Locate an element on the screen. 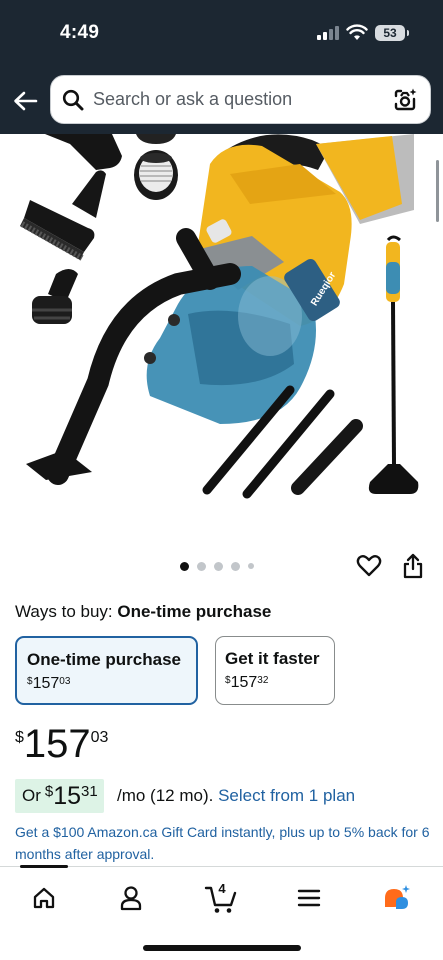 The height and width of the screenshot is (960, 443). nav-cart: 4 is located at coordinates (222, 898).